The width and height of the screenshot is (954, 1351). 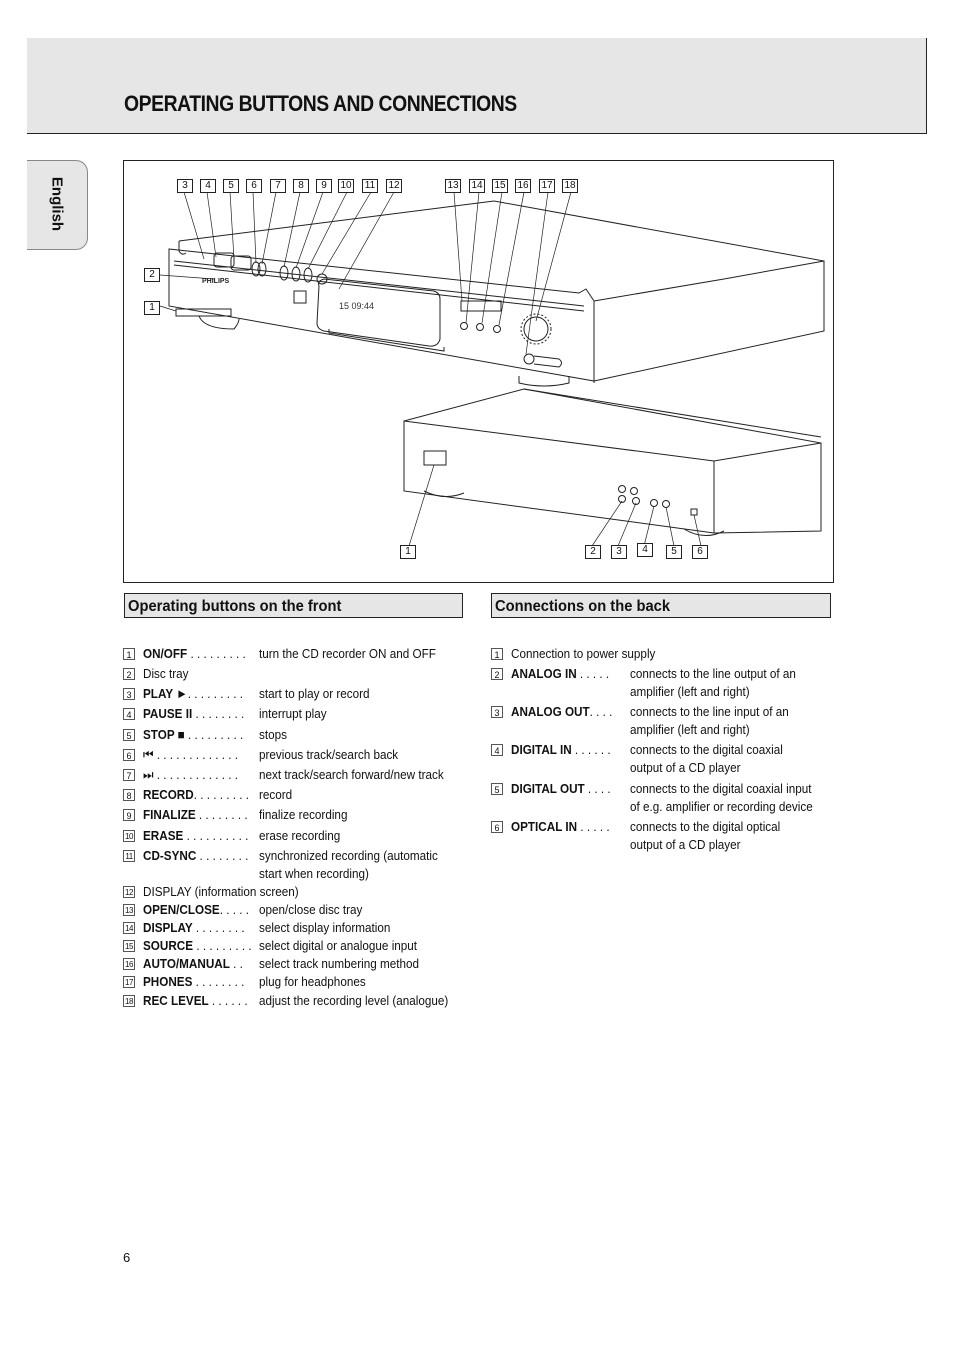 I want to click on item-number-badge: 8, so click(x=129, y=795).